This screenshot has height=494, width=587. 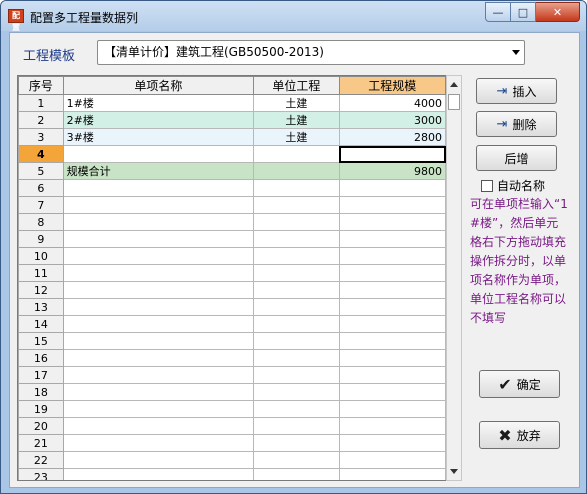 I want to click on item-name-cell: 3#楼, so click(x=158, y=137).